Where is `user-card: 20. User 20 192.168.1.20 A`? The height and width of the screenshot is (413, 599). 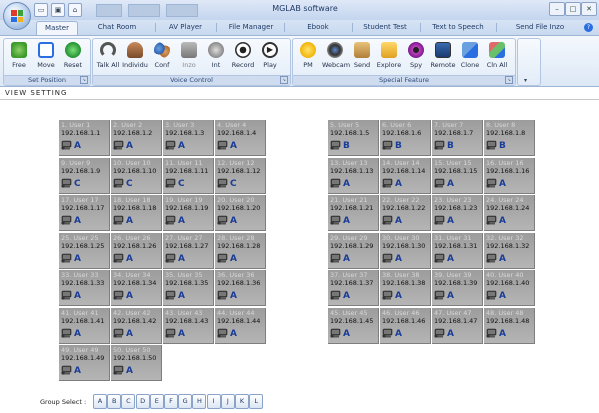 user-card: 20. User 20 192.168.1.20 A is located at coordinates (240, 213).